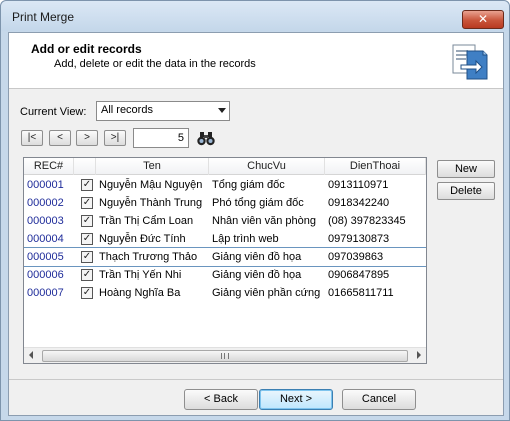 Image resolution: width=510 pixels, height=421 pixels. I want to click on current-view-dropdown: All records, so click(163, 111).